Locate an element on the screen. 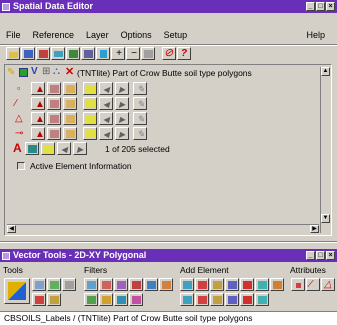 The width and height of the screenshot is (337, 325). line-prev-icon: ◀ is located at coordinates (106, 103).